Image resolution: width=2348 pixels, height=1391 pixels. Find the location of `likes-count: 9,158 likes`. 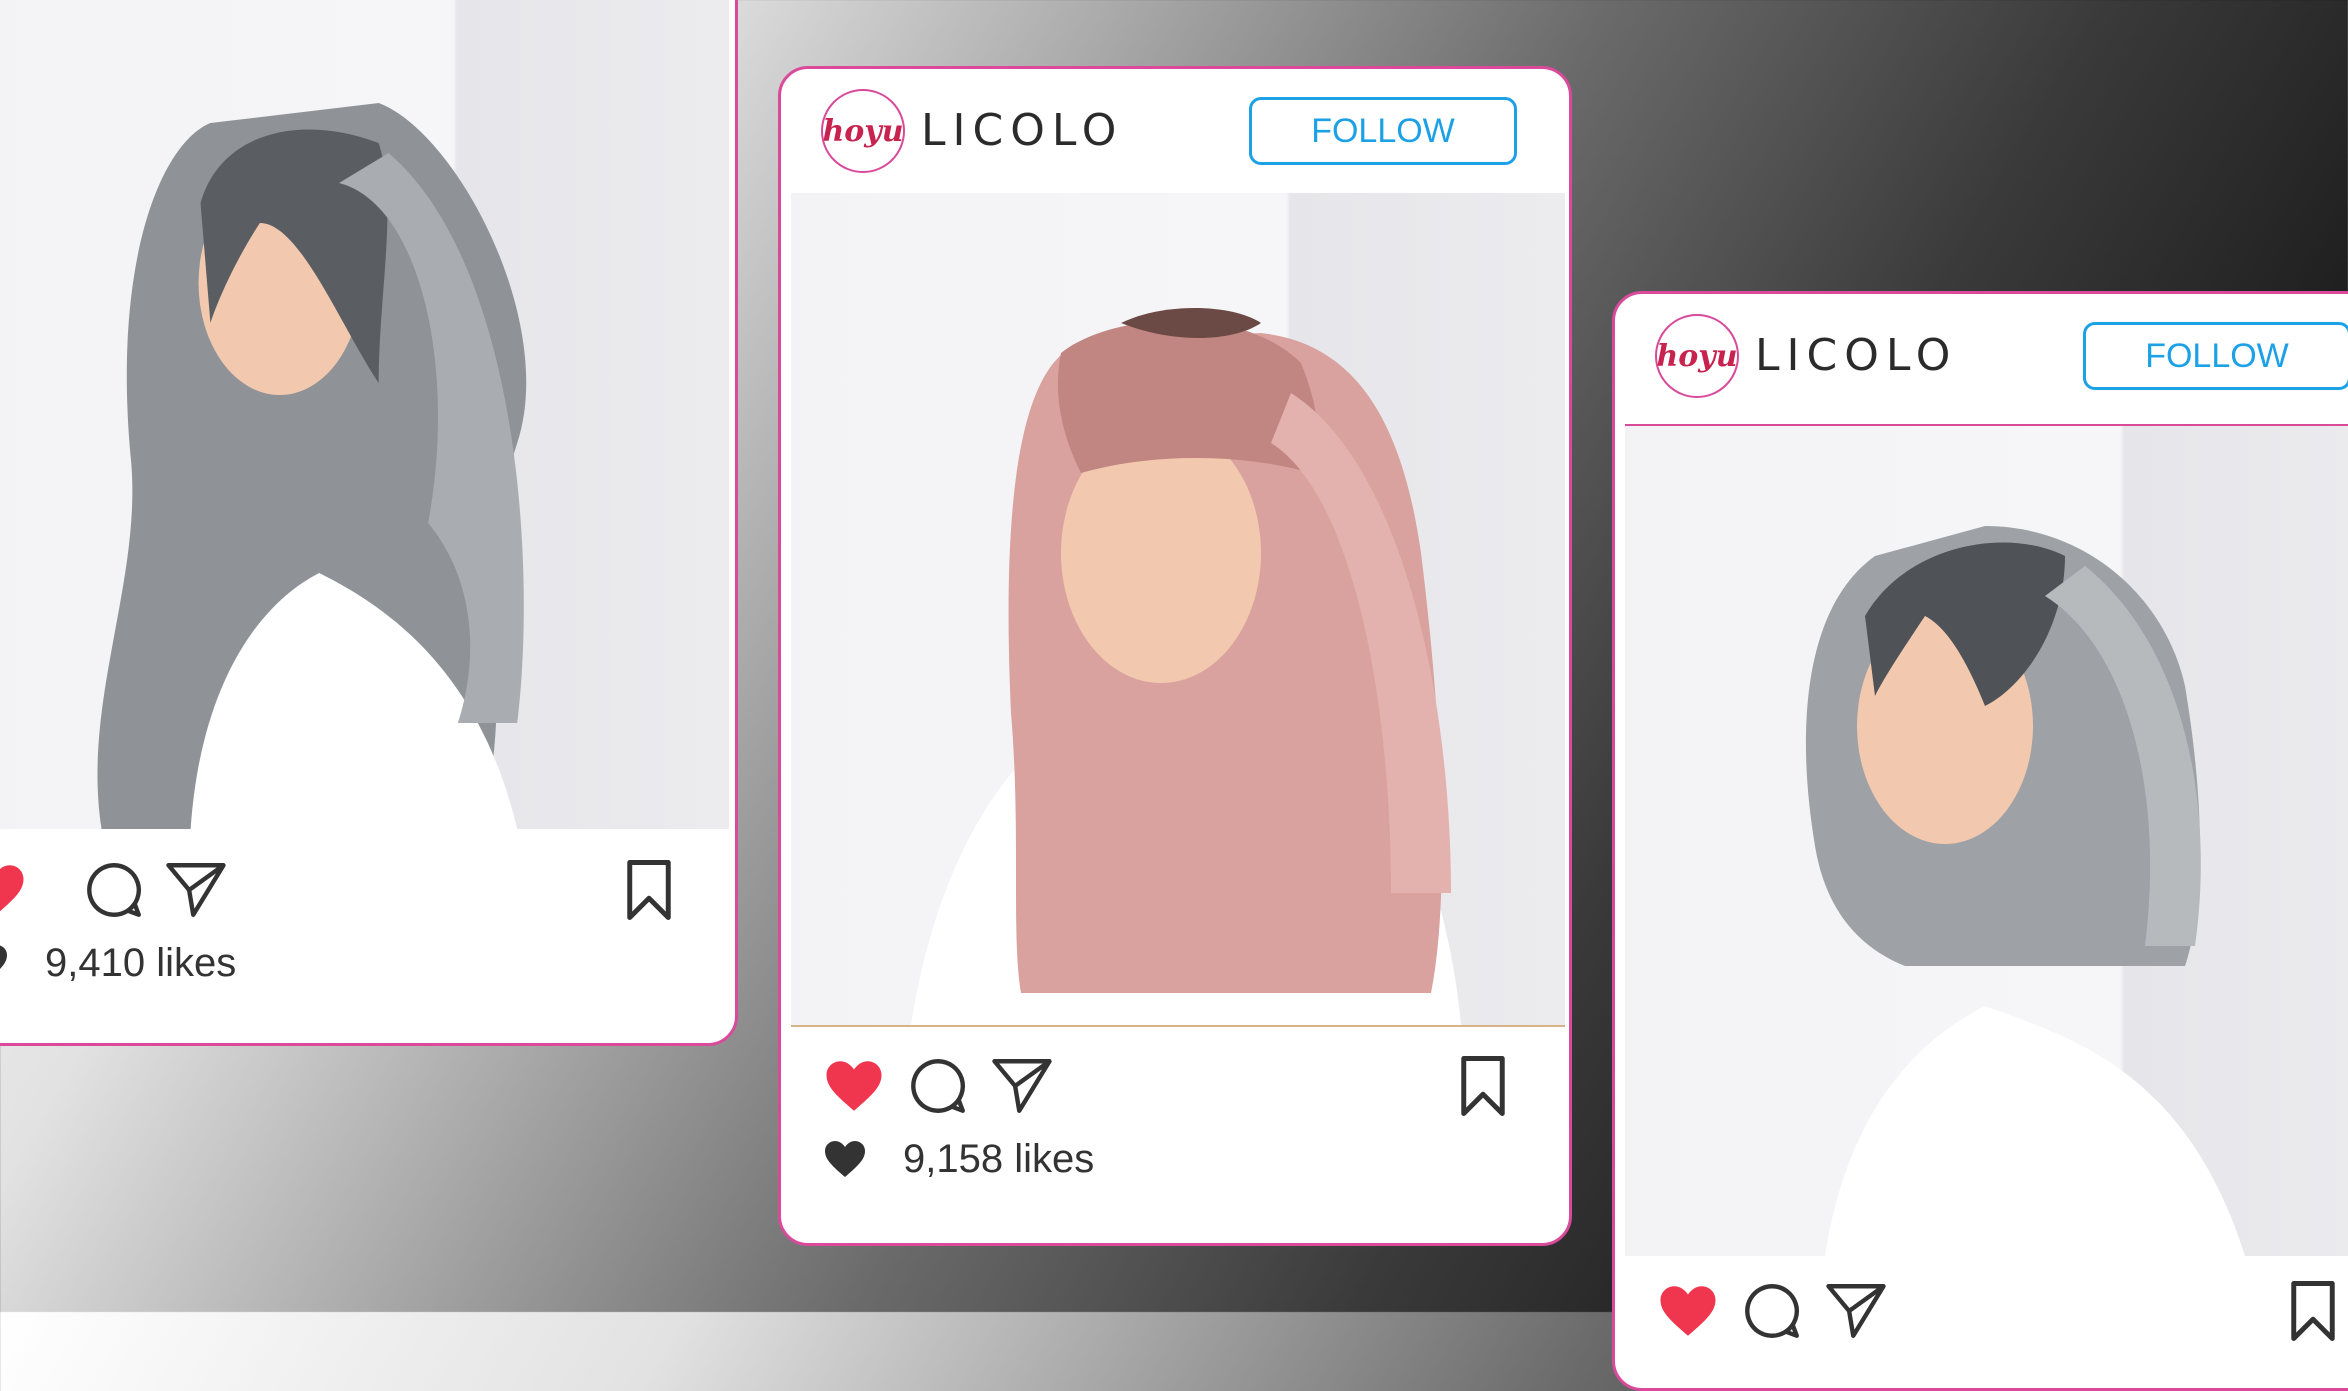

likes-count: 9,158 likes is located at coordinates (999, 1159).